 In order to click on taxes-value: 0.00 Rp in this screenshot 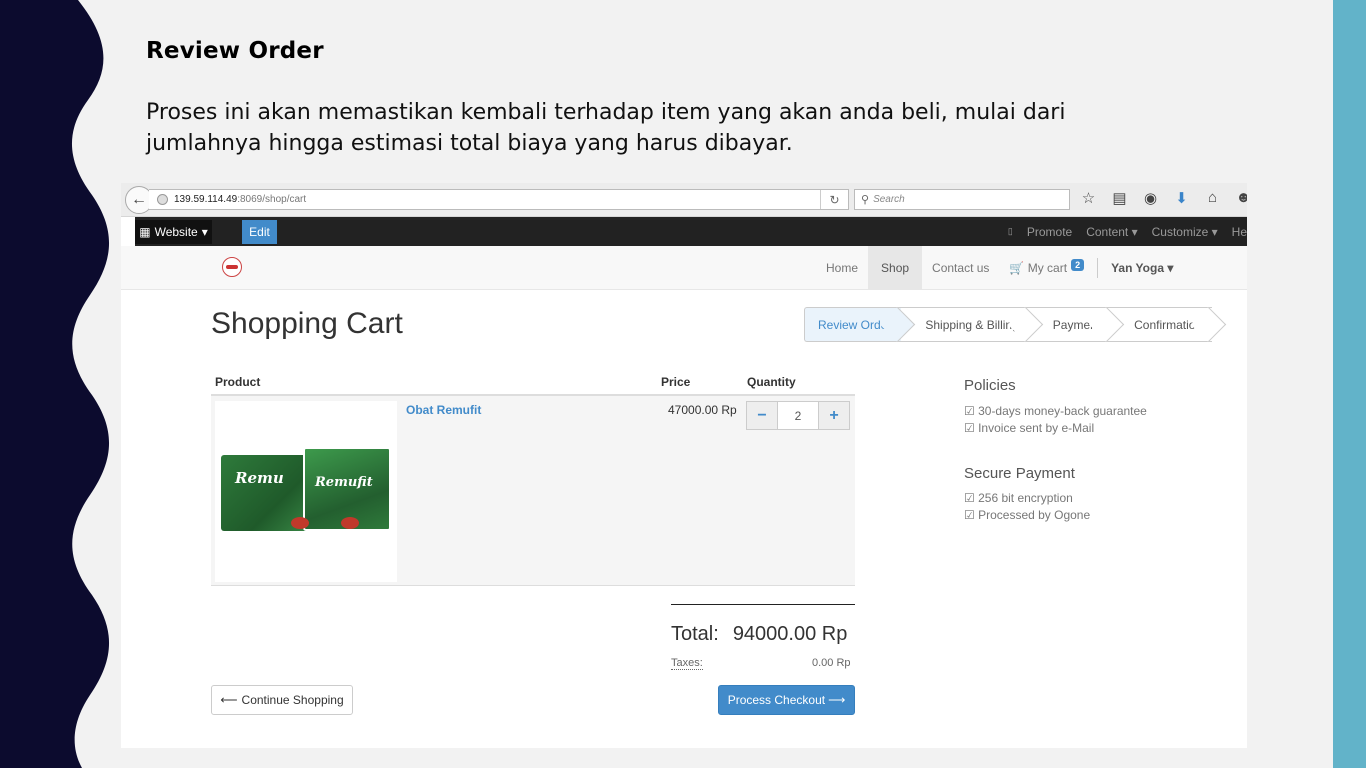, I will do `click(831, 663)`.